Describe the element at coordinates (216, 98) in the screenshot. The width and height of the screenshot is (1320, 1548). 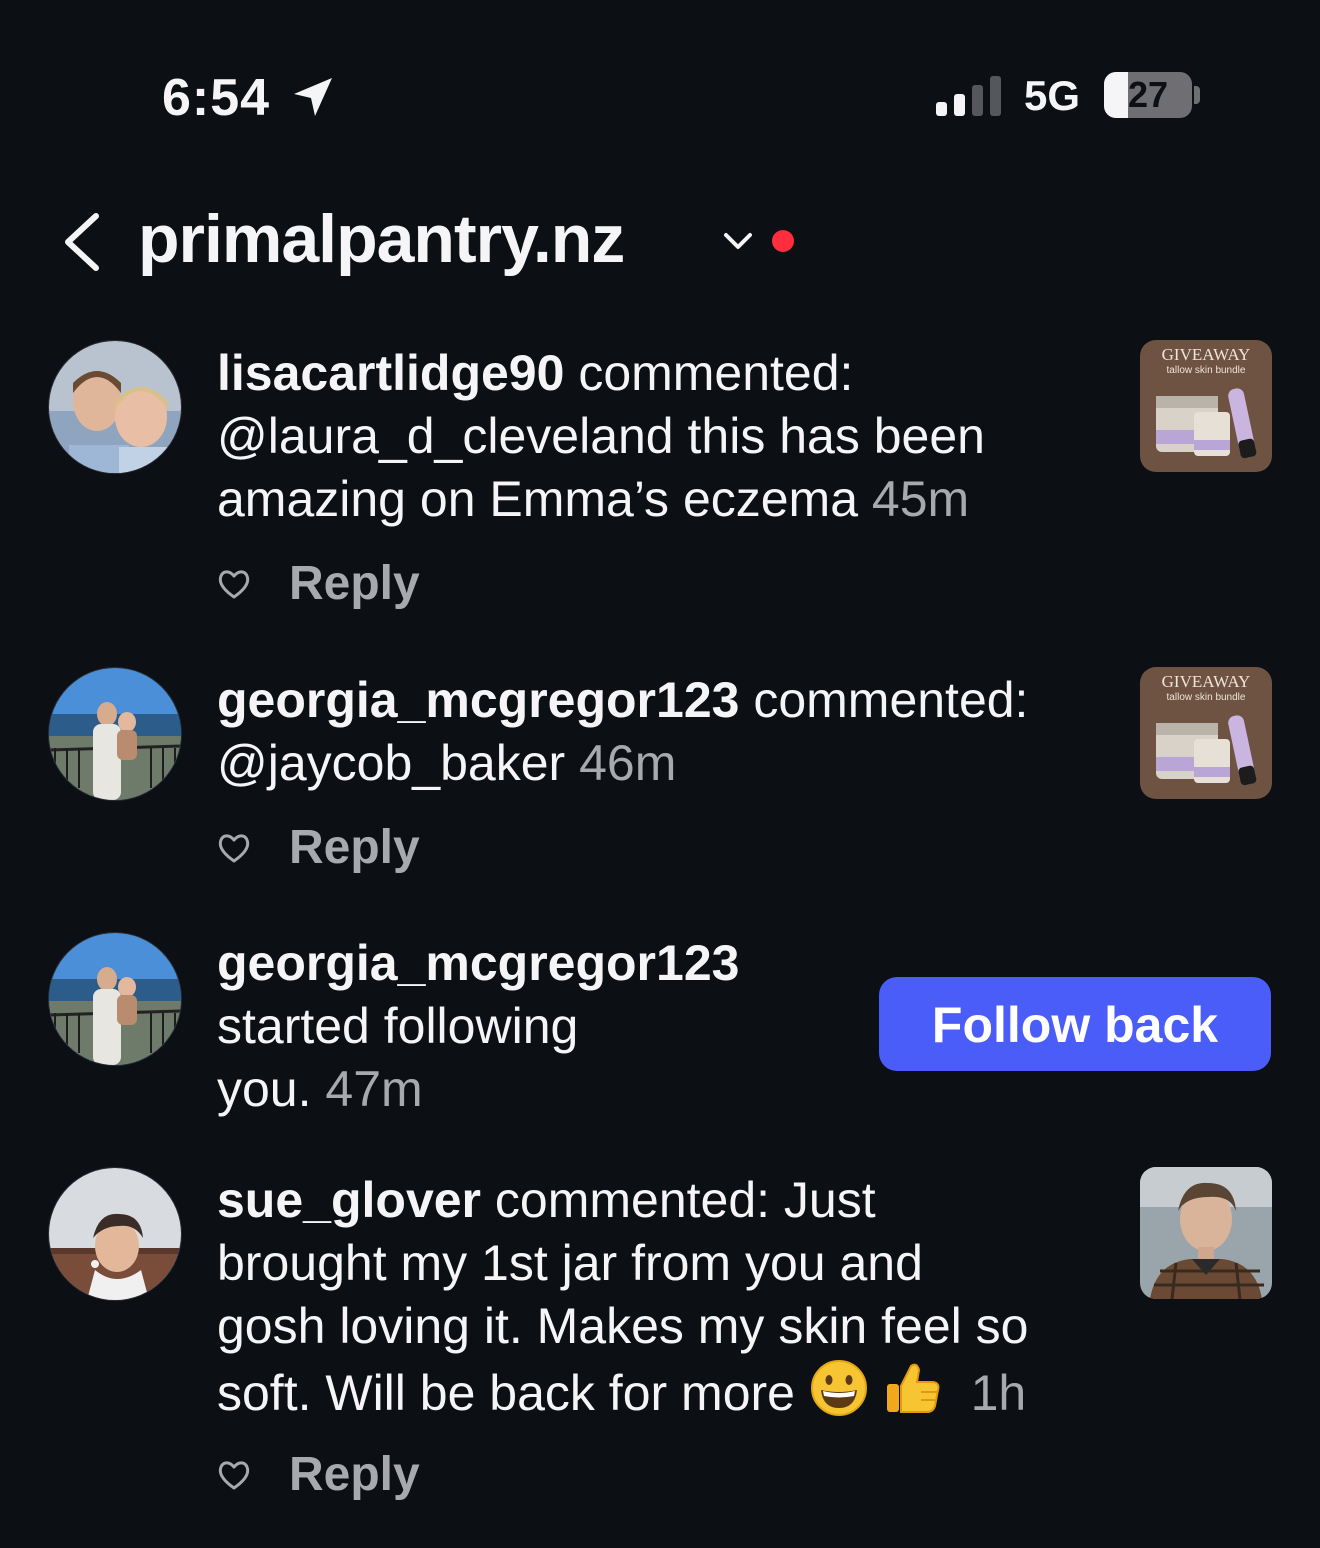
I see `status-time: 6:54` at that location.